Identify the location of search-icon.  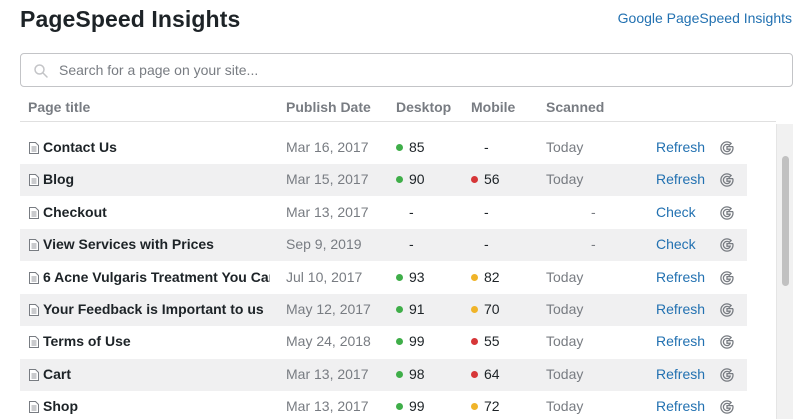
(41, 71).